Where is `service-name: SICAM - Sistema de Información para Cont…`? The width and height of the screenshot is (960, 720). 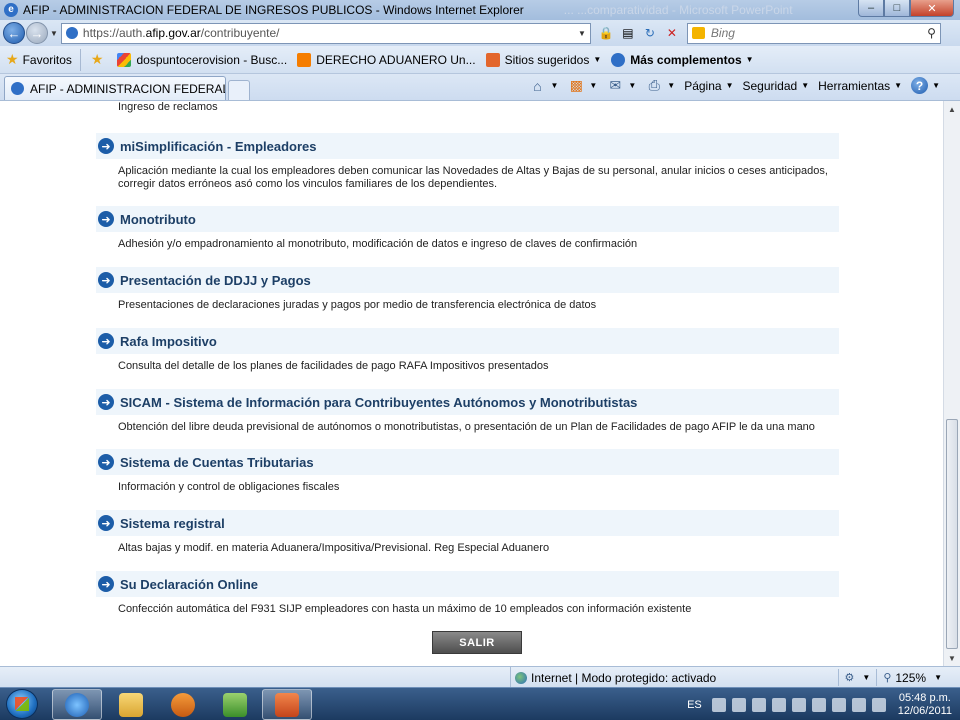 service-name: SICAM - Sistema de Información para Cont… is located at coordinates (378, 402).